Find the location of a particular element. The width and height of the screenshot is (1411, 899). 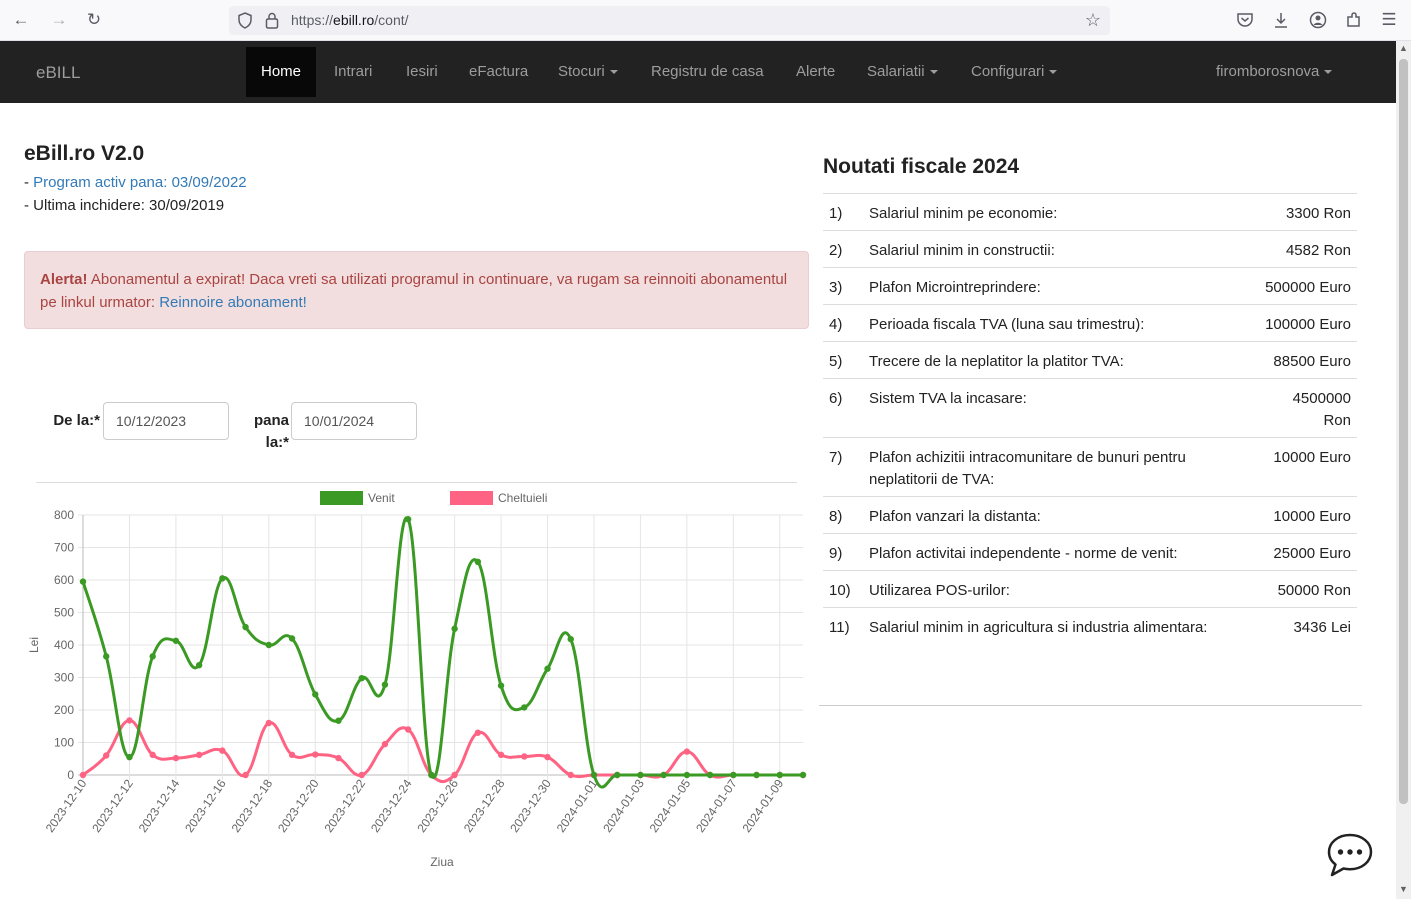

nav-configurari: Configurari is located at coordinates (1014, 72).